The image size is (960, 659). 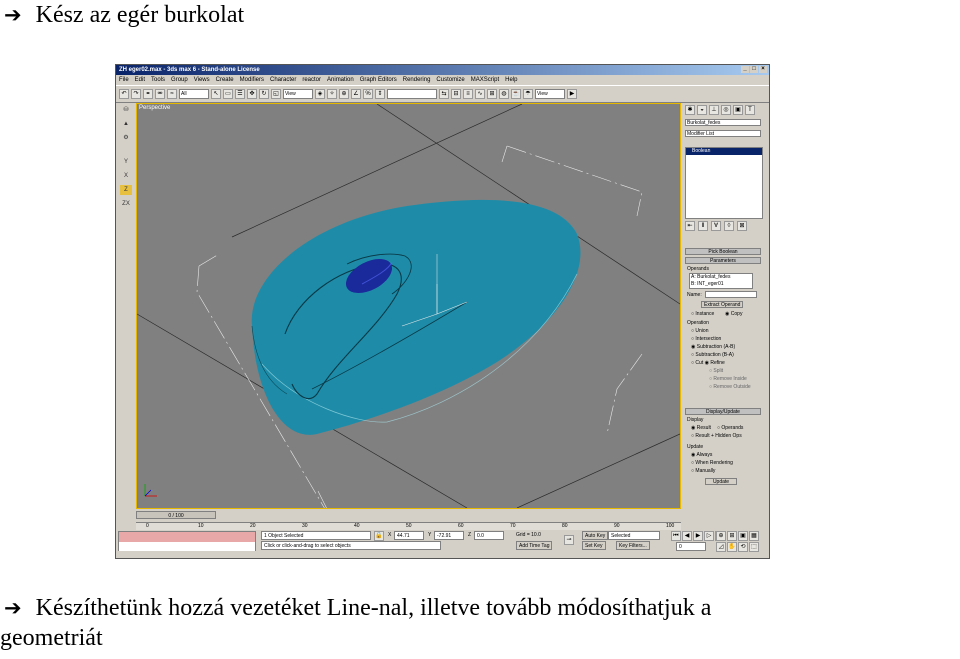 I want to click on quick-render-icon: ☂, so click(x=528, y=94).